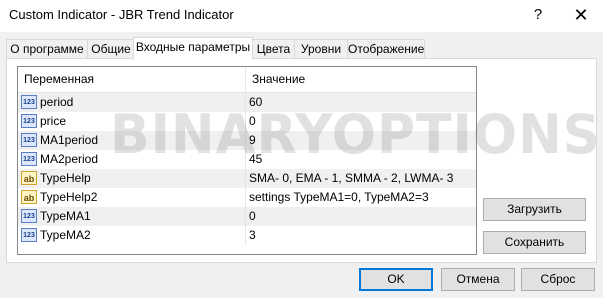 This screenshot has height=298, width=603. I want to click on cancel-button: Отмена, so click(478, 279).